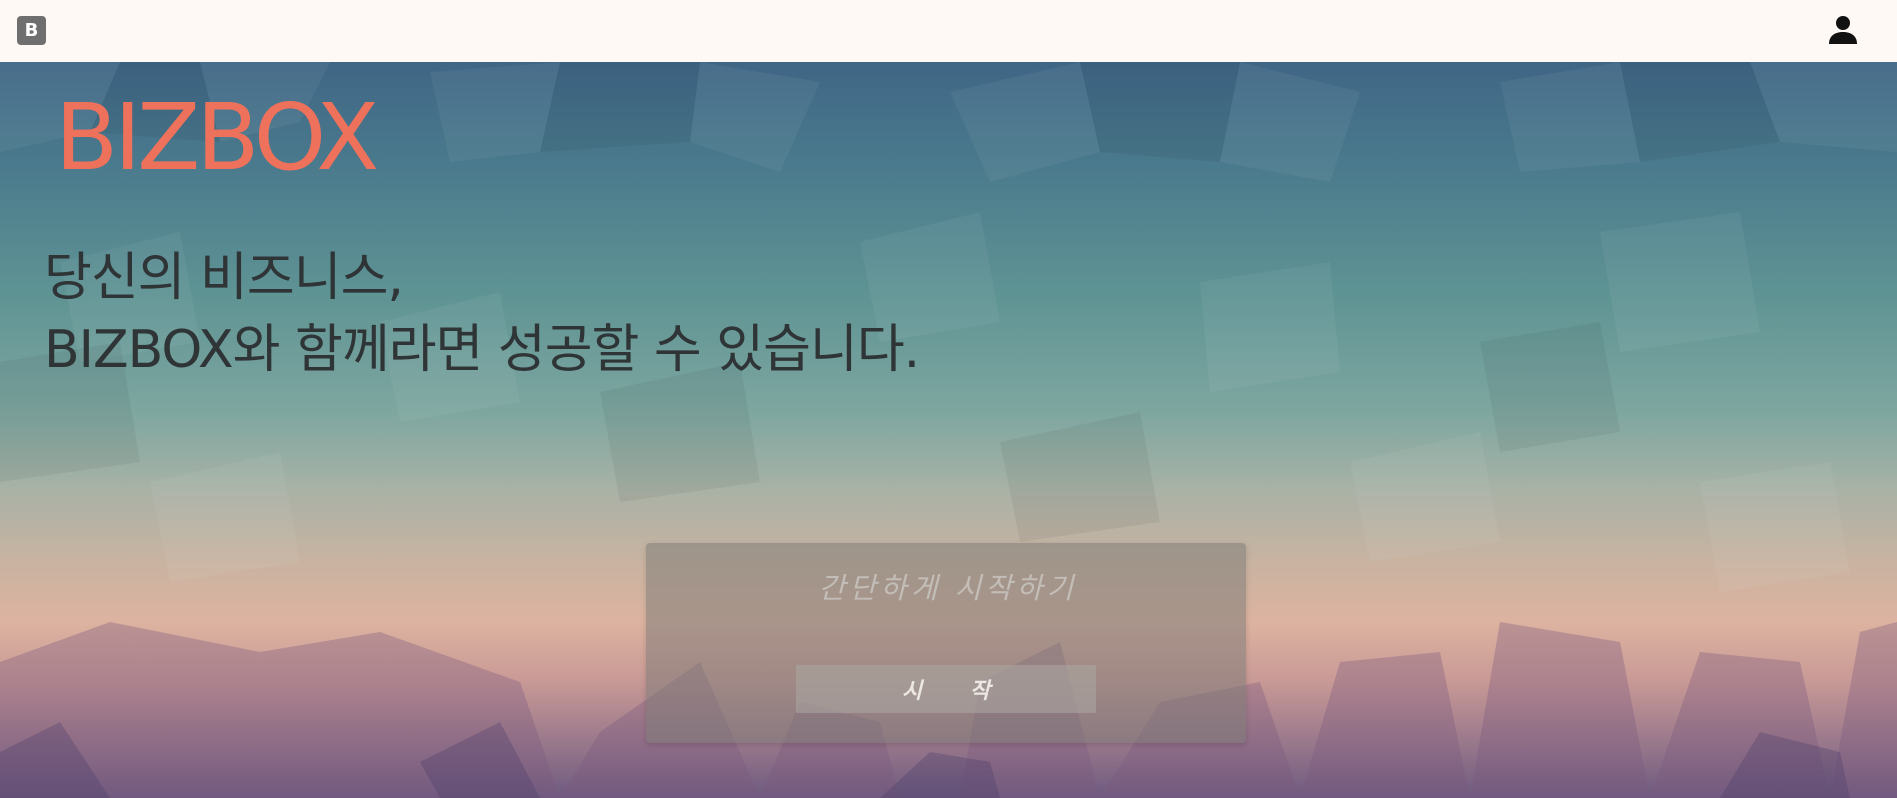  I want to click on tagline-line-2: BIZBOX와 함께라면 성공할 수 있습니다., so click(482, 350).